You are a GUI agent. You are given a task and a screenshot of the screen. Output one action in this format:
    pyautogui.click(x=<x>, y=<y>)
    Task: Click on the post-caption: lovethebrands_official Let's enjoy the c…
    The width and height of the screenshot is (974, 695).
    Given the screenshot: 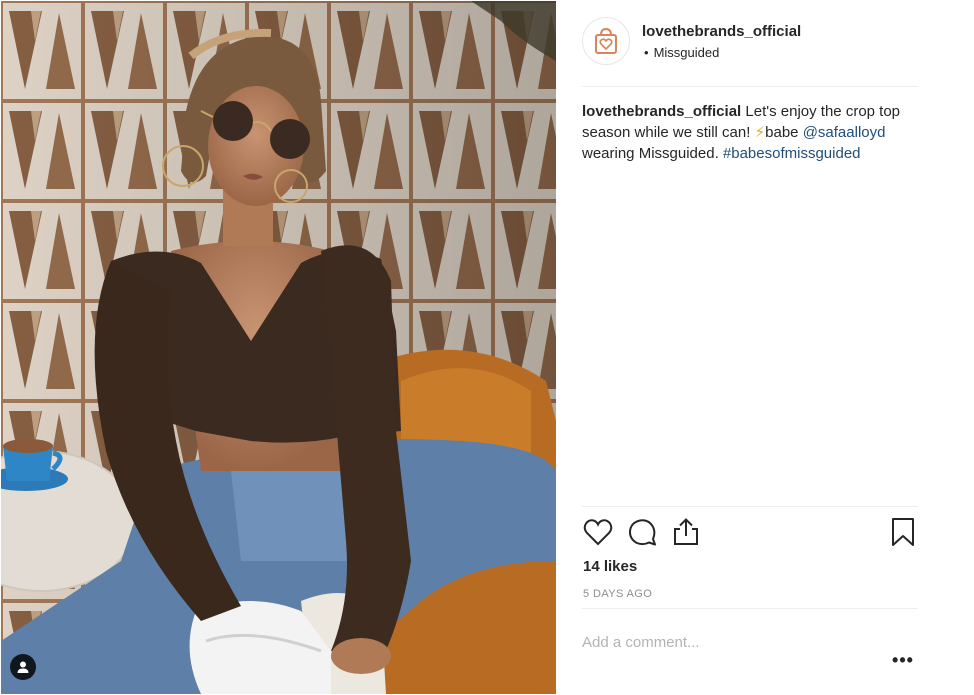 What is the action you would take?
    pyautogui.click(x=742, y=132)
    